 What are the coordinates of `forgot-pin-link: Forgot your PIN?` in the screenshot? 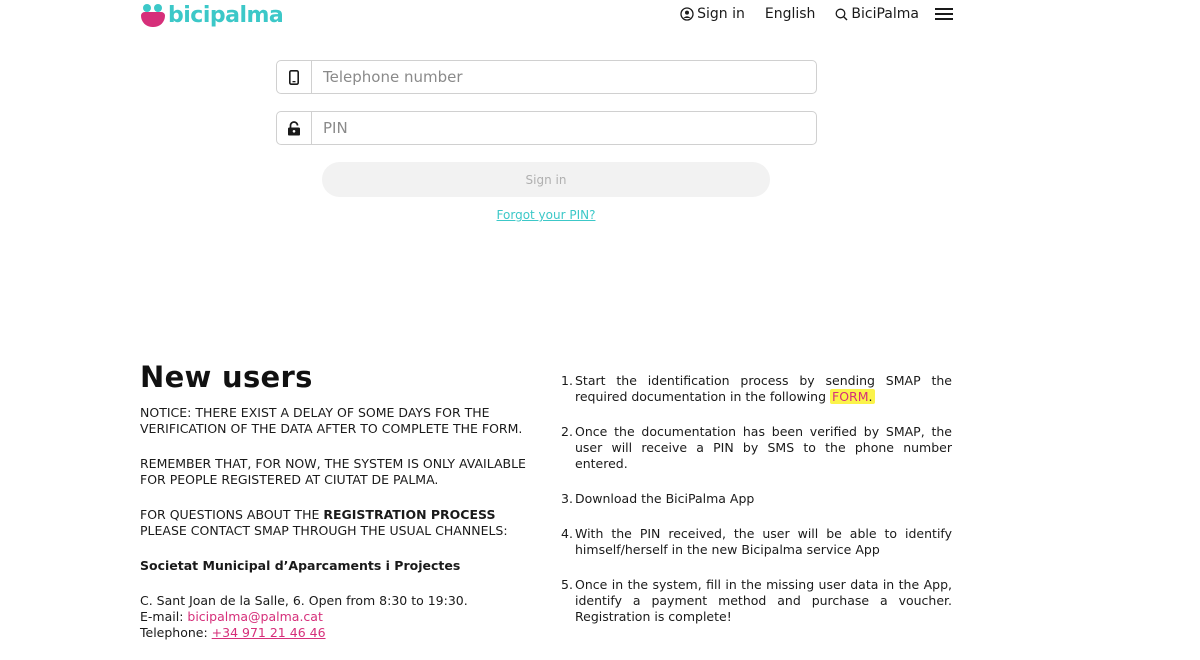 It's located at (546, 215).